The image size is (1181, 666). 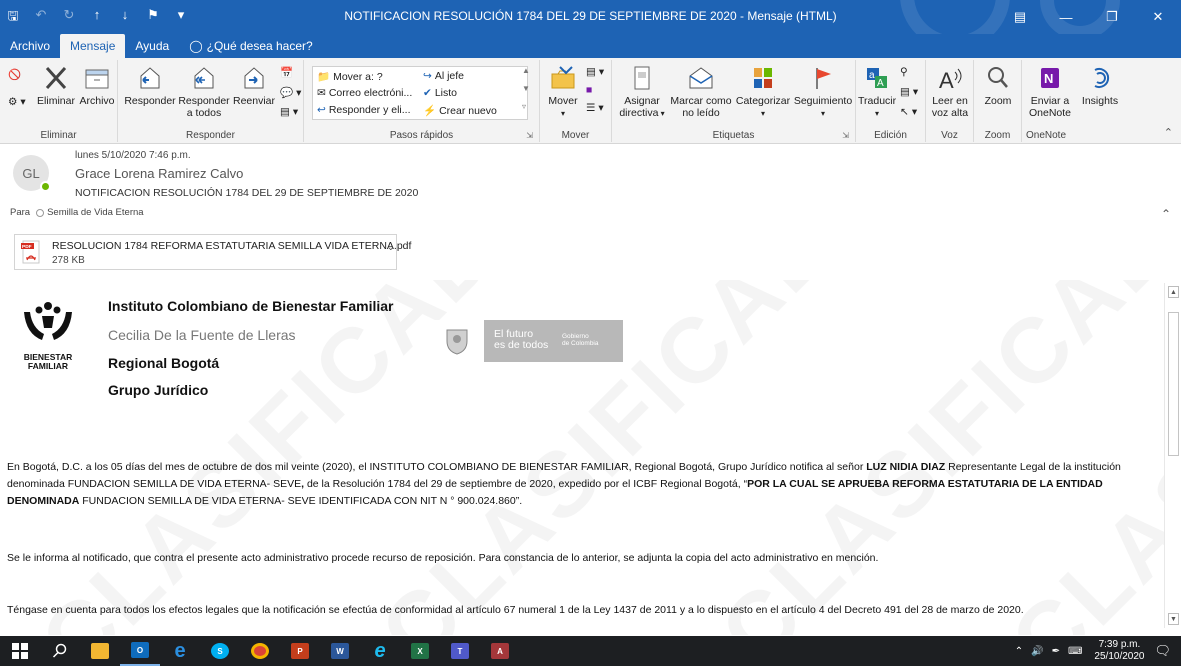 What do you see at coordinates (877, 92) in the screenshot?
I see `translate-button: aA Traducir ▾` at bounding box center [877, 92].